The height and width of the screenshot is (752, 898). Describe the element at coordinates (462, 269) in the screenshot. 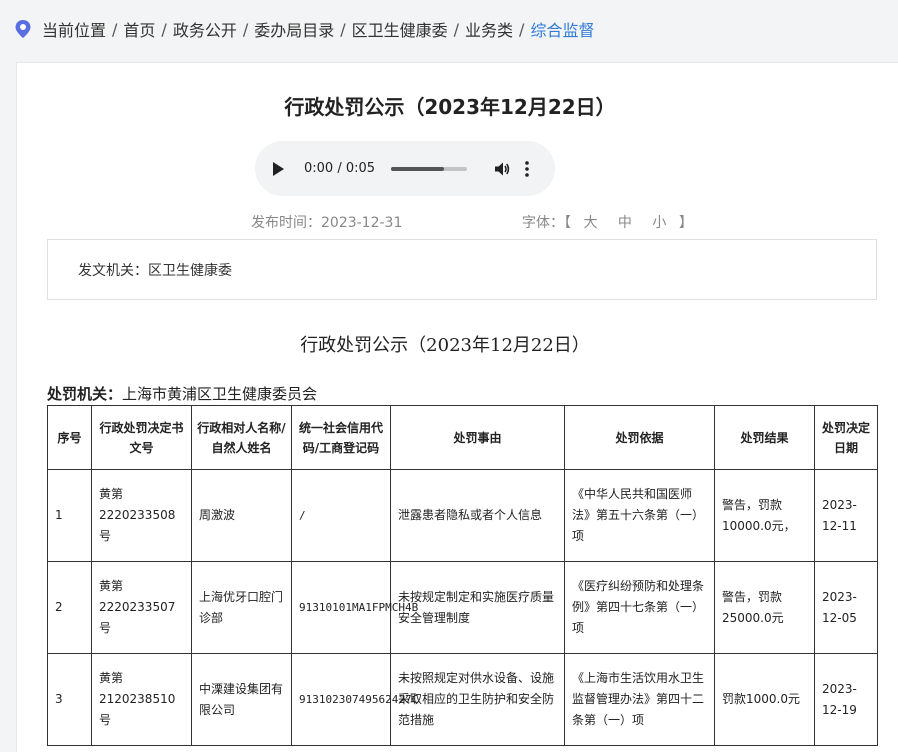

I see `issuing-authority-box: 发文机关：区卫生健康委` at that location.